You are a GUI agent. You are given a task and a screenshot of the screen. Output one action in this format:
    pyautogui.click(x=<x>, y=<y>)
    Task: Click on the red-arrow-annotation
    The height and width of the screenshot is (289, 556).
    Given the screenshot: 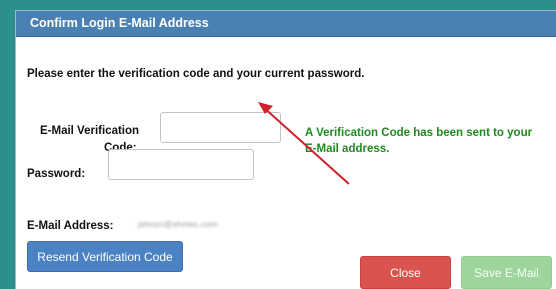 What is the action you would take?
    pyautogui.click(x=304, y=143)
    